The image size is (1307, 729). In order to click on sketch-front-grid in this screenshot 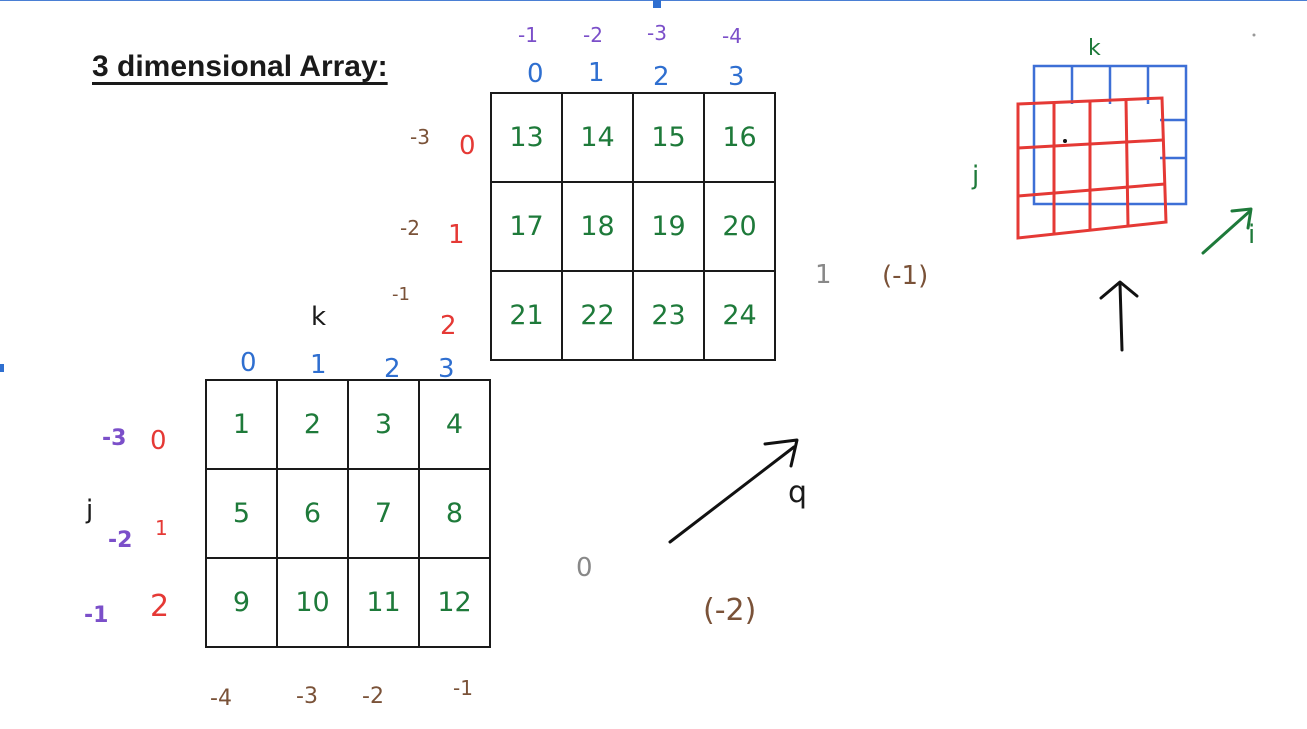, I will do `click(1092, 168)`.